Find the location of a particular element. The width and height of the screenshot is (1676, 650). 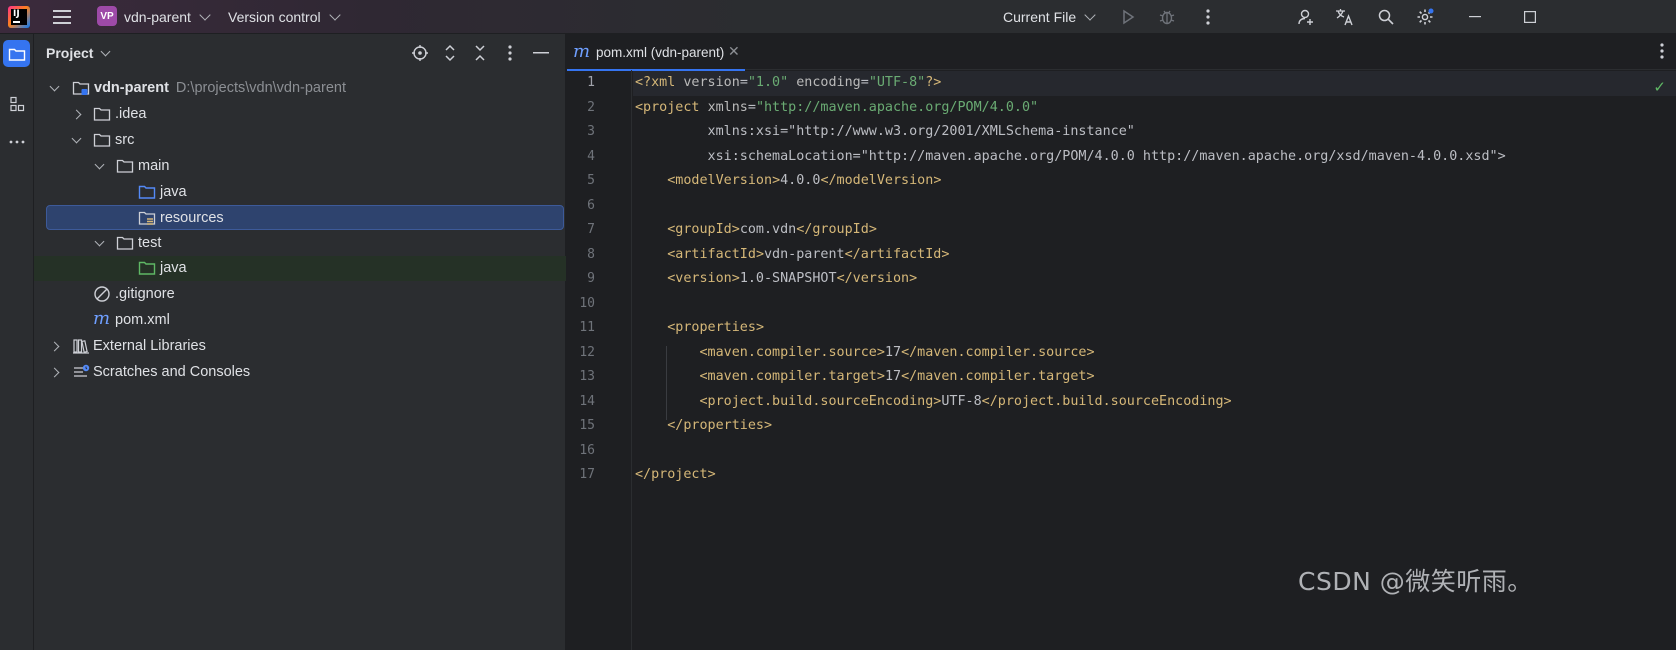

main-menu-icon is located at coordinates (62, 17).